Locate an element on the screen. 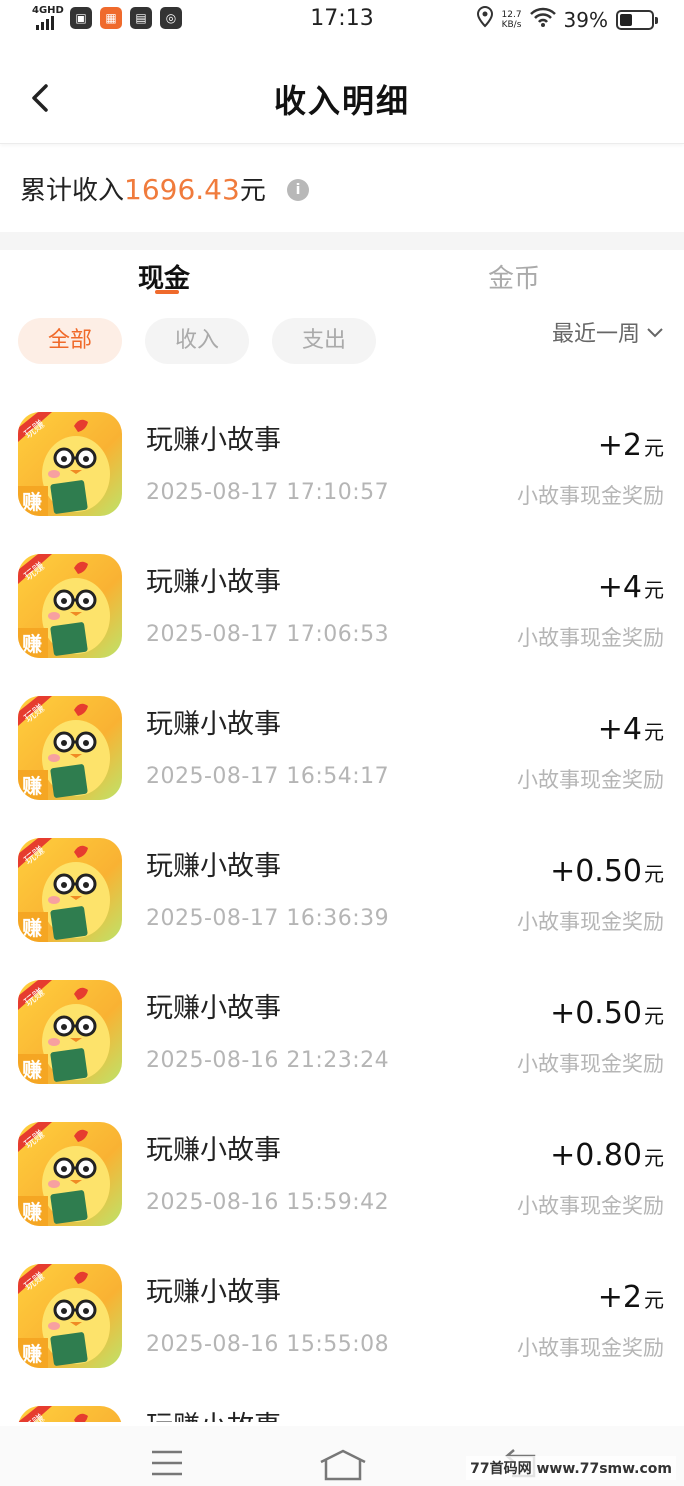 Image resolution: width=684 pixels, height=1486 pixels. speed-value: 12.7 is located at coordinates (511, 14).